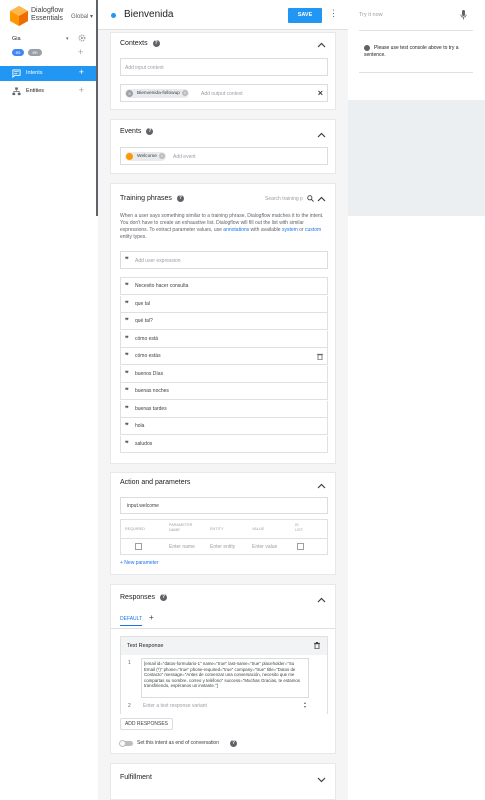  What do you see at coordinates (149, 374) in the screenshot?
I see `training-phrase-text: buenos Días` at bounding box center [149, 374].